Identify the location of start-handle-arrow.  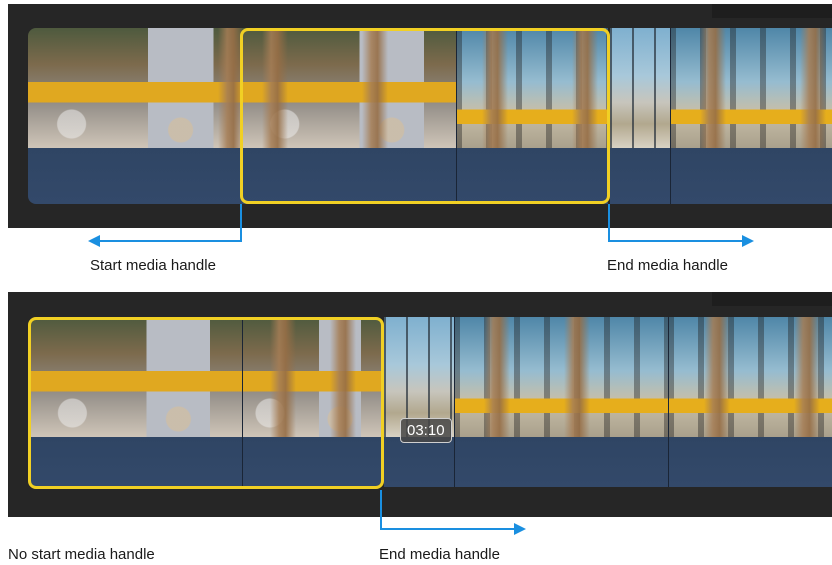
(94, 241).